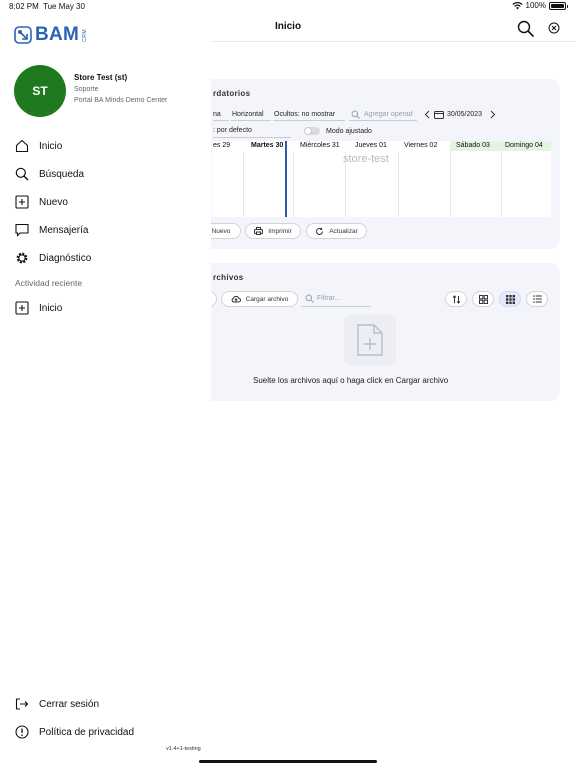  I want to click on avatar: ST, so click(40, 91).